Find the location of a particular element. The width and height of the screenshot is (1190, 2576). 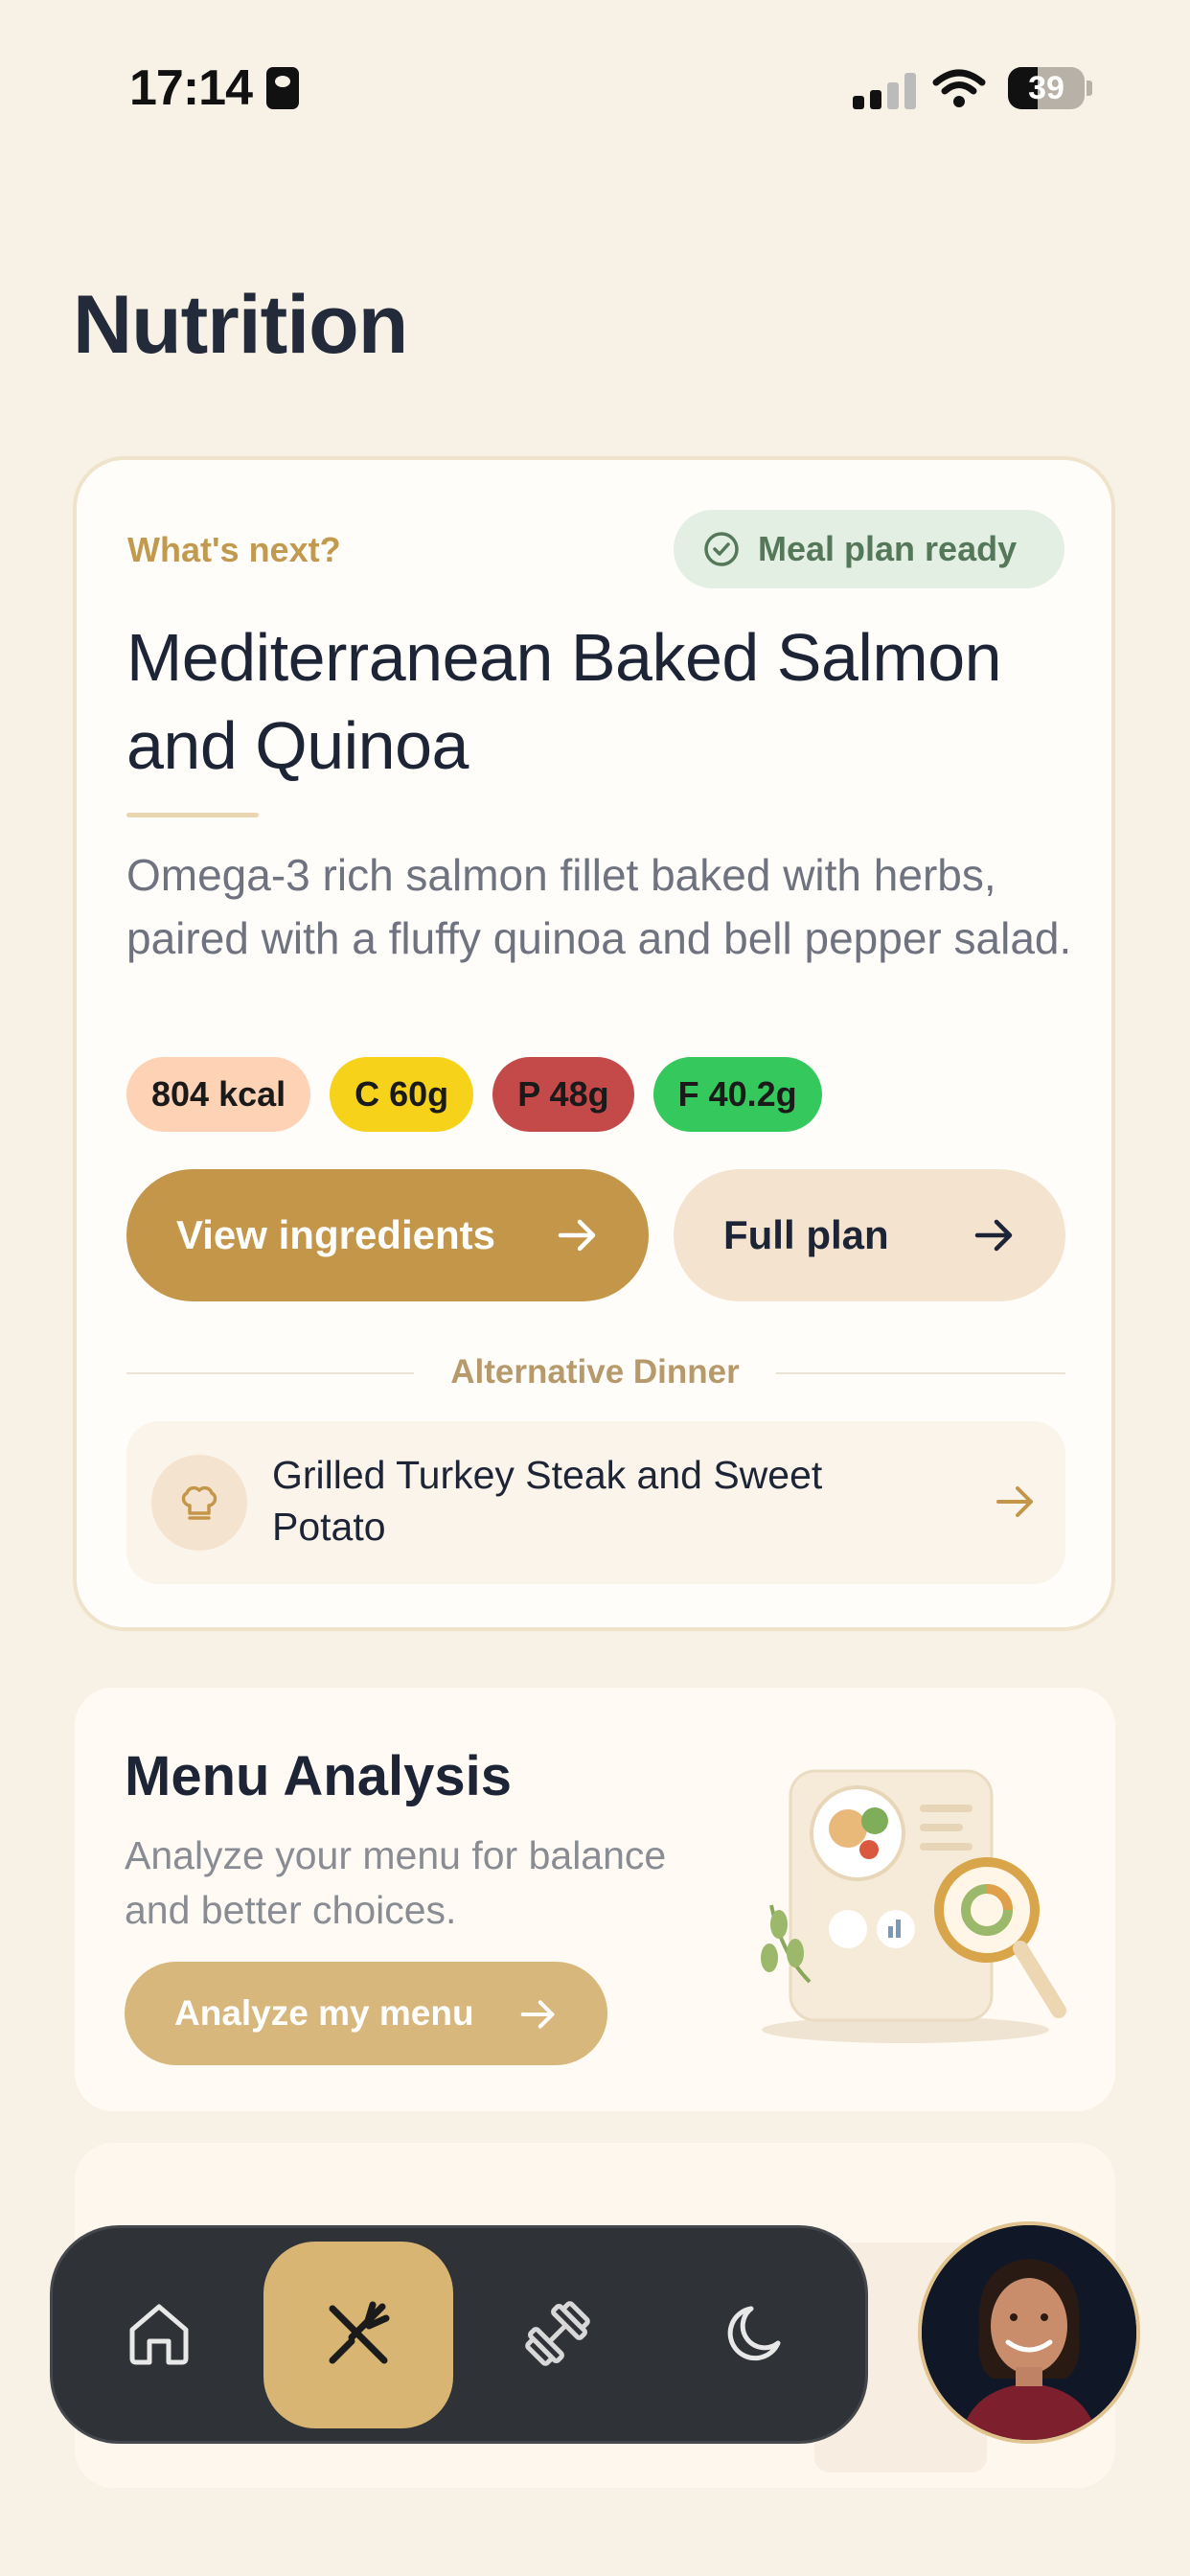

battery-tip is located at coordinates (1090, 88).